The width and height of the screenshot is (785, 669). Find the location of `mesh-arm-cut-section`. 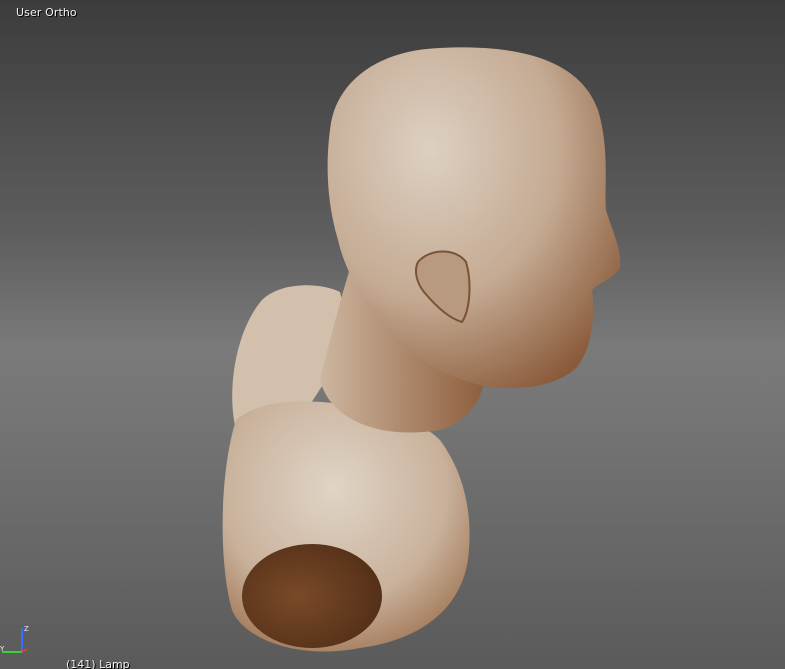

mesh-arm-cut-section is located at coordinates (312, 596).